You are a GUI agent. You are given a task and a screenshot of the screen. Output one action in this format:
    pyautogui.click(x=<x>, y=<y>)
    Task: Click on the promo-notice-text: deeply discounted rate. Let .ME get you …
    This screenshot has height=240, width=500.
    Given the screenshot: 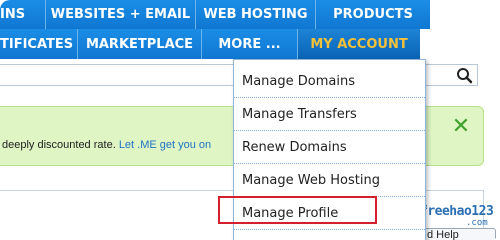 What is the action you would take?
    pyautogui.click(x=106, y=145)
    